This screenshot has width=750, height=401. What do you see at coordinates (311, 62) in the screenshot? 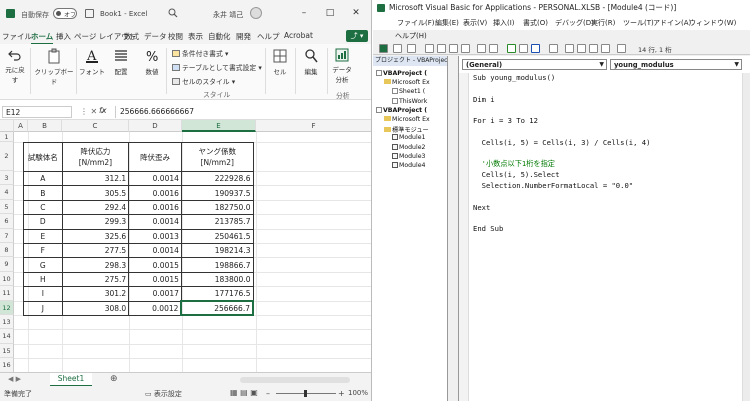
I see `editing-button: 編集` at bounding box center [311, 62].